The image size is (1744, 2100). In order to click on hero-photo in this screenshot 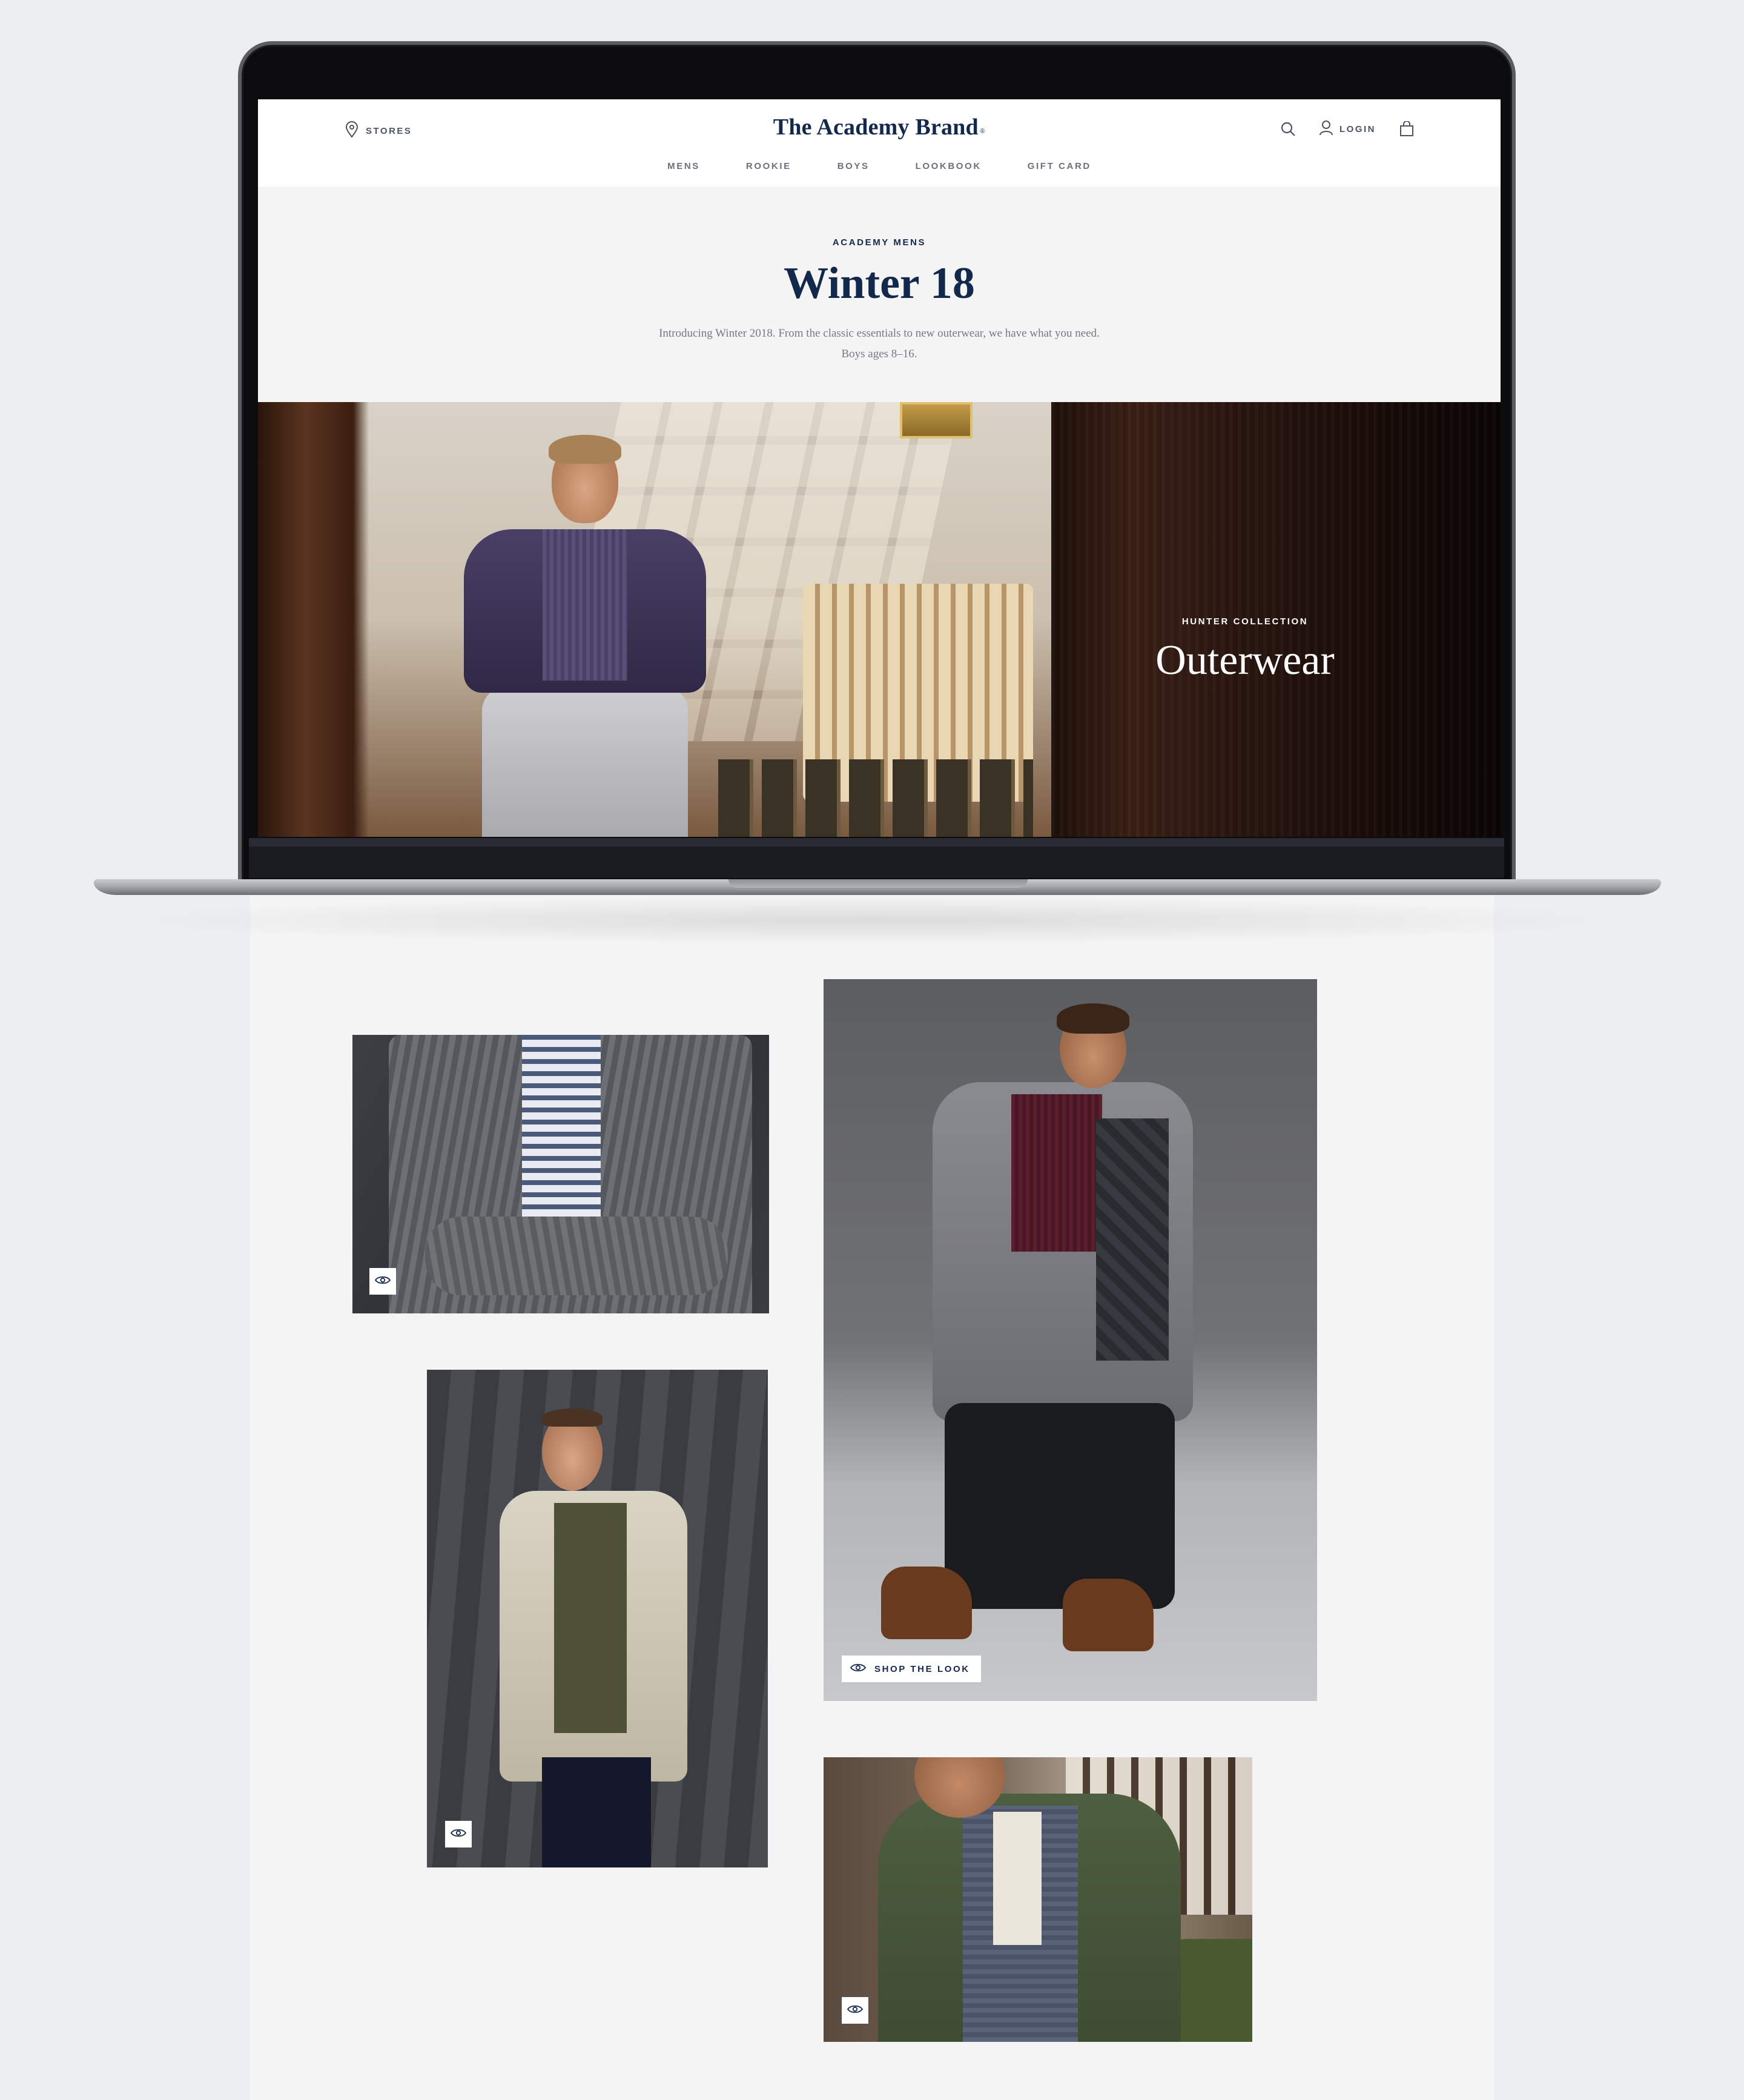, I will do `click(654, 619)`.